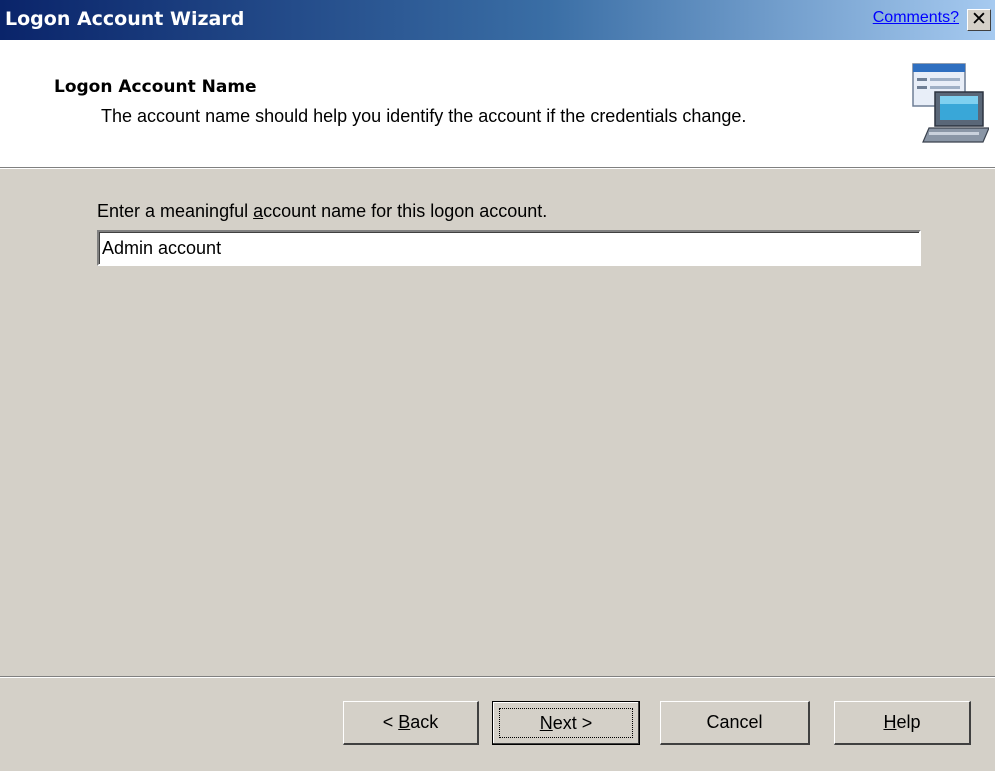 The width and height of the screenshot is (995, 771). What do you see at coordinates (390, 722) in the screenshot?
I see `back-arrow: <` at bounding box center [390, 722].